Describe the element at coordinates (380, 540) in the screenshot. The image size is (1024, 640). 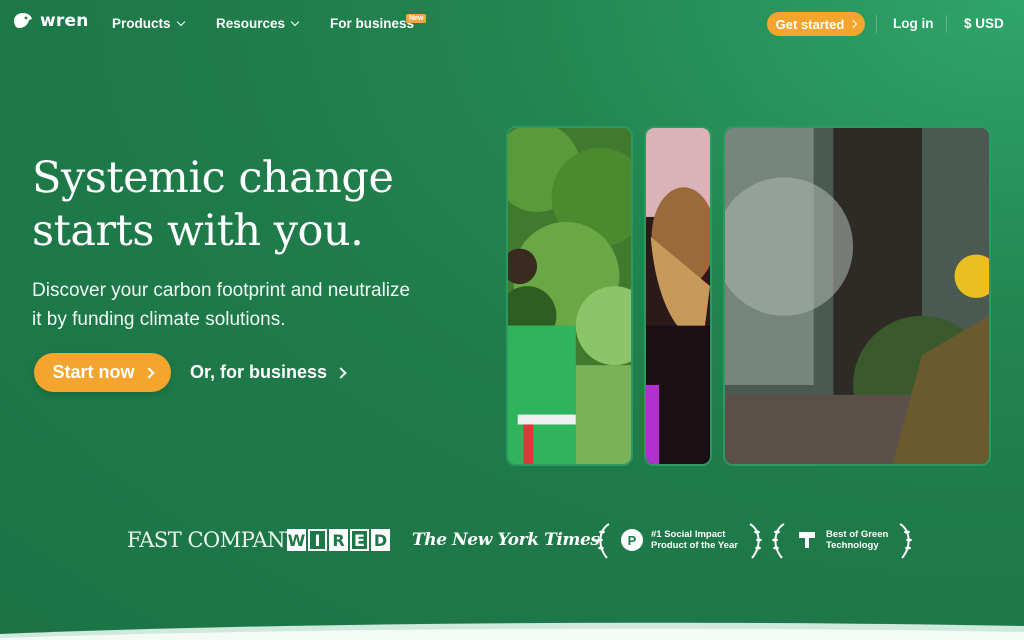
I see `wired-letter: D` at that location.